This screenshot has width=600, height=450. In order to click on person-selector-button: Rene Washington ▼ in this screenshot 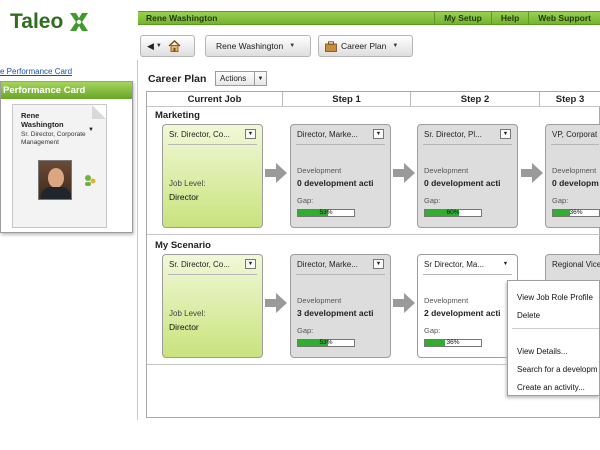, I will do `click(258, 46)`.